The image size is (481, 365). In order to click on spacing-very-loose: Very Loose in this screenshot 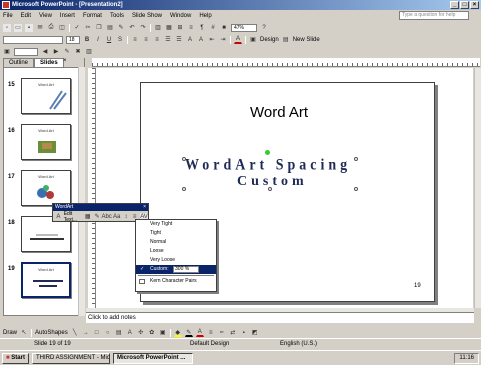, I will do `click(176, 260)`.